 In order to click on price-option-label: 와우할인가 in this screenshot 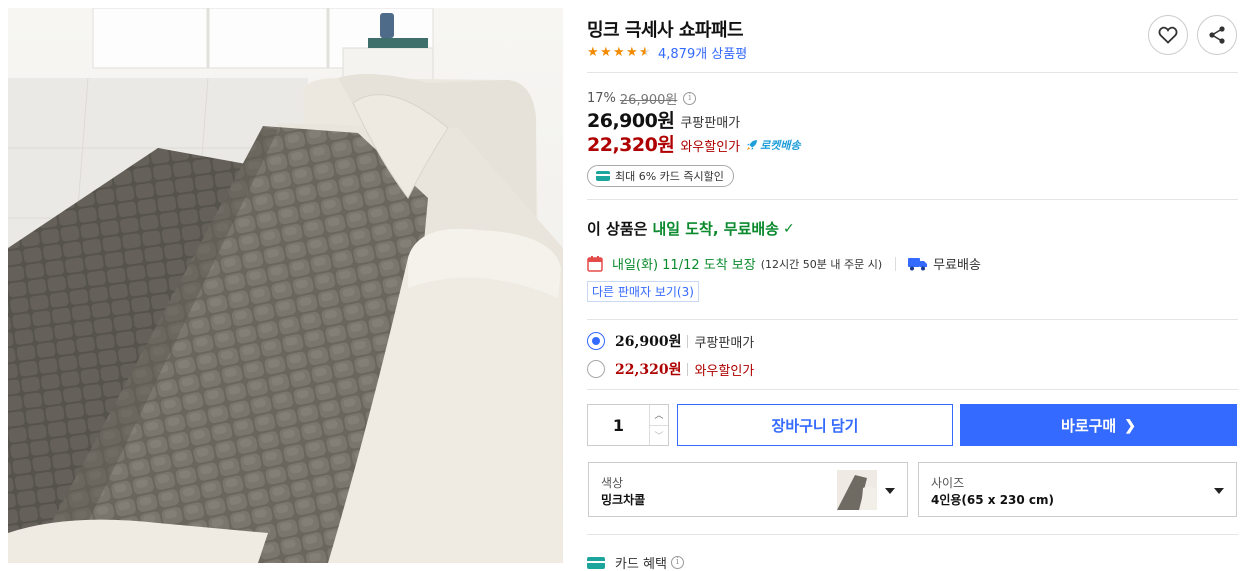, I will do `click(724, 371)`.